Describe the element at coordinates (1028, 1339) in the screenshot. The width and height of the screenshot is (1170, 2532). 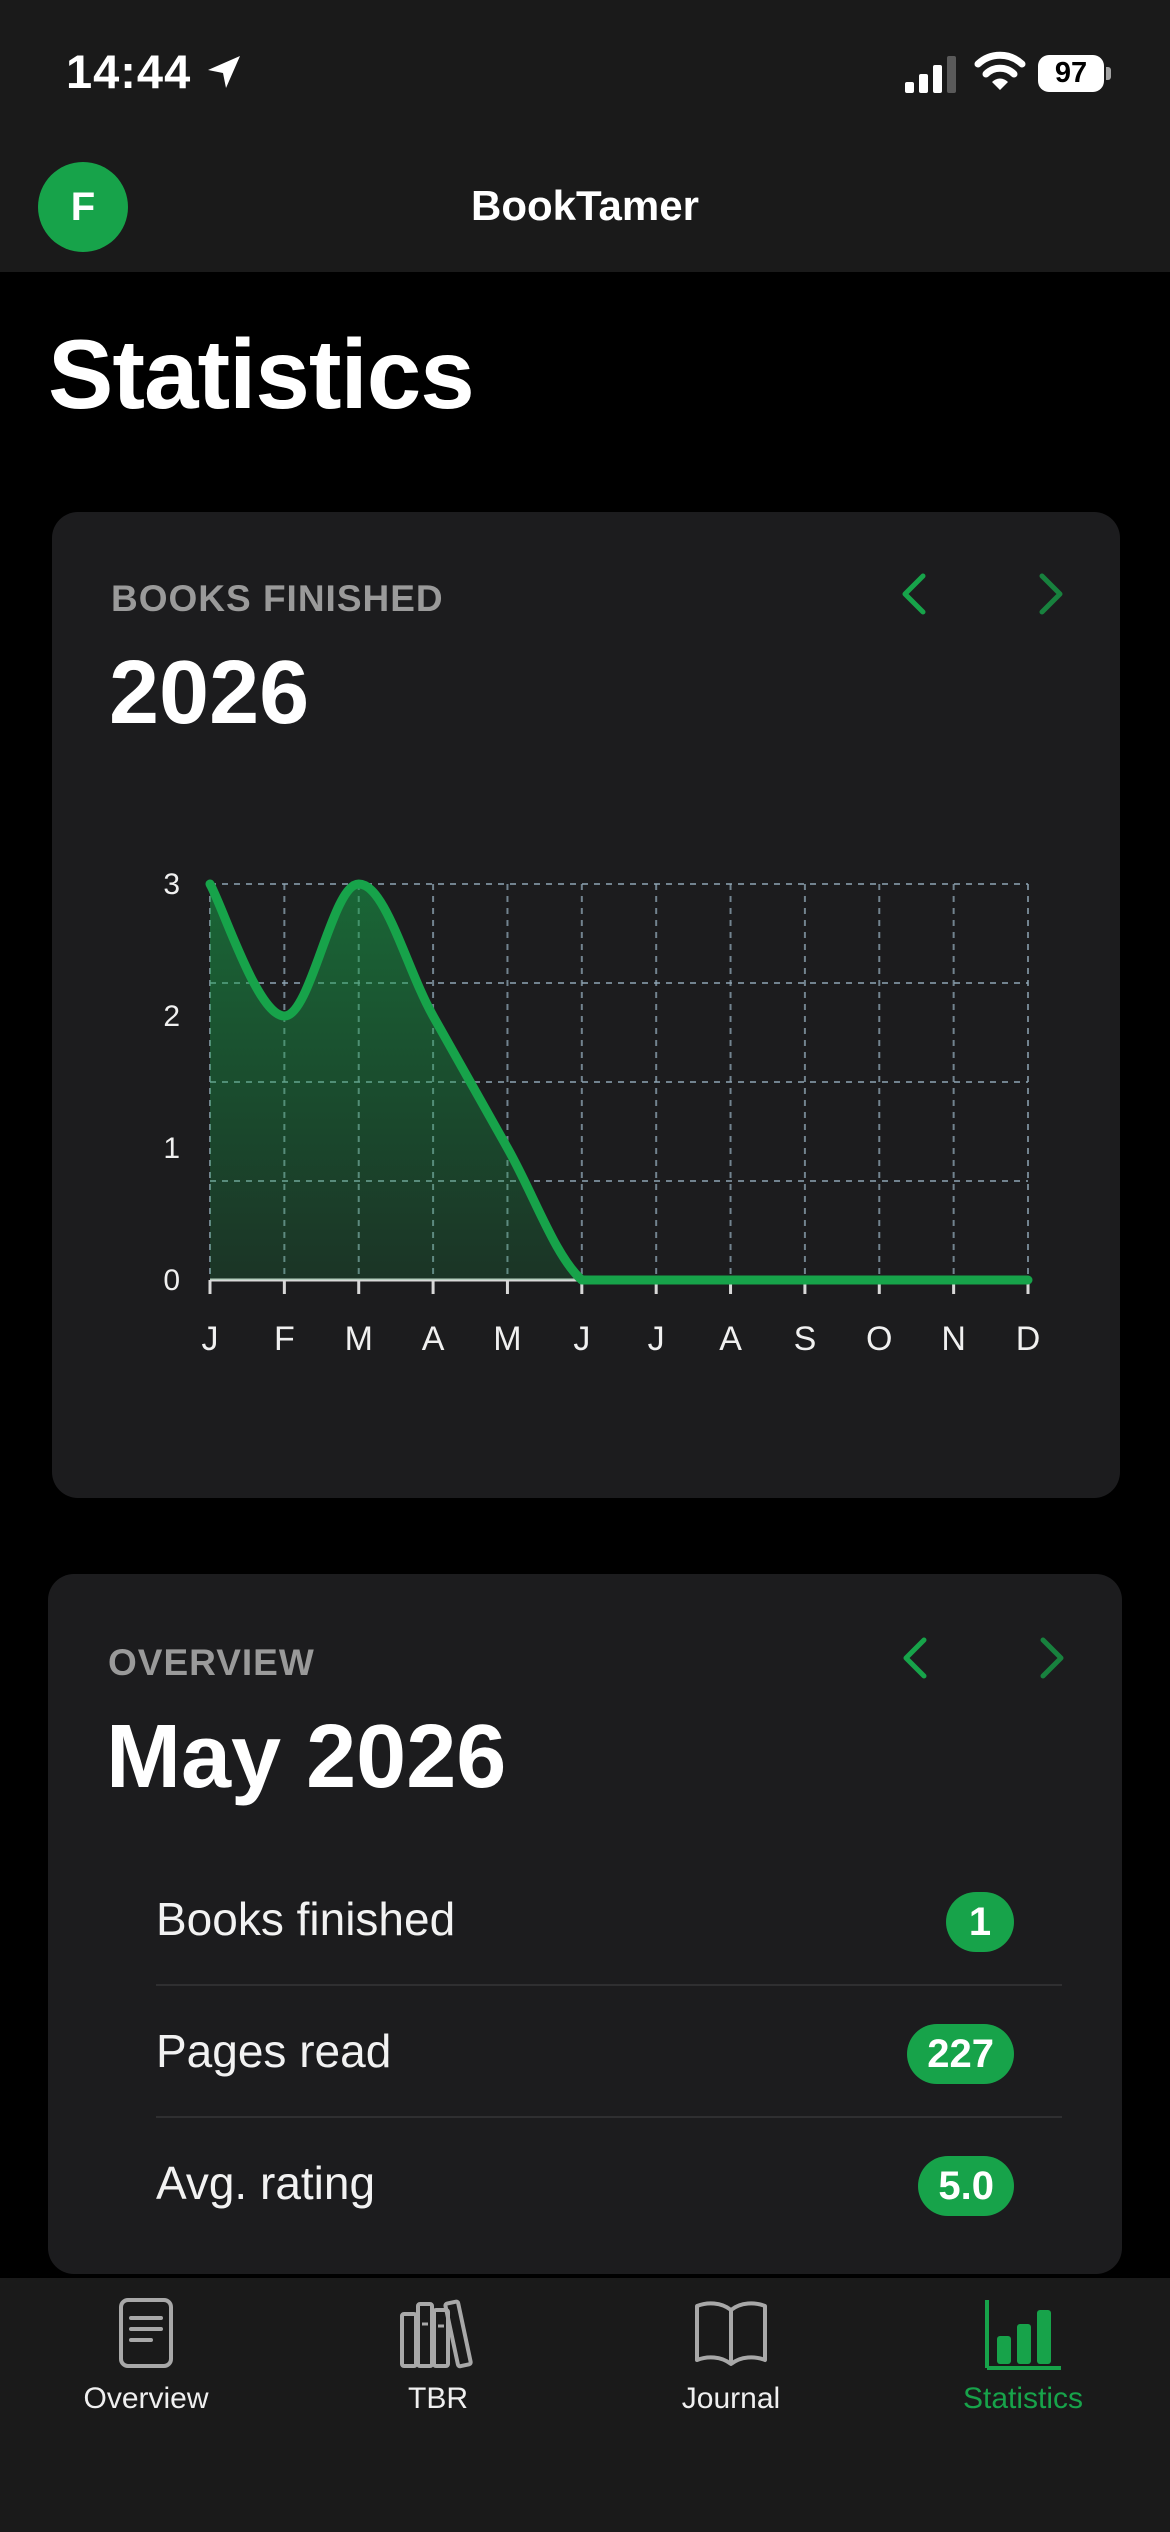
I see `x-tick-label: D` at that location.